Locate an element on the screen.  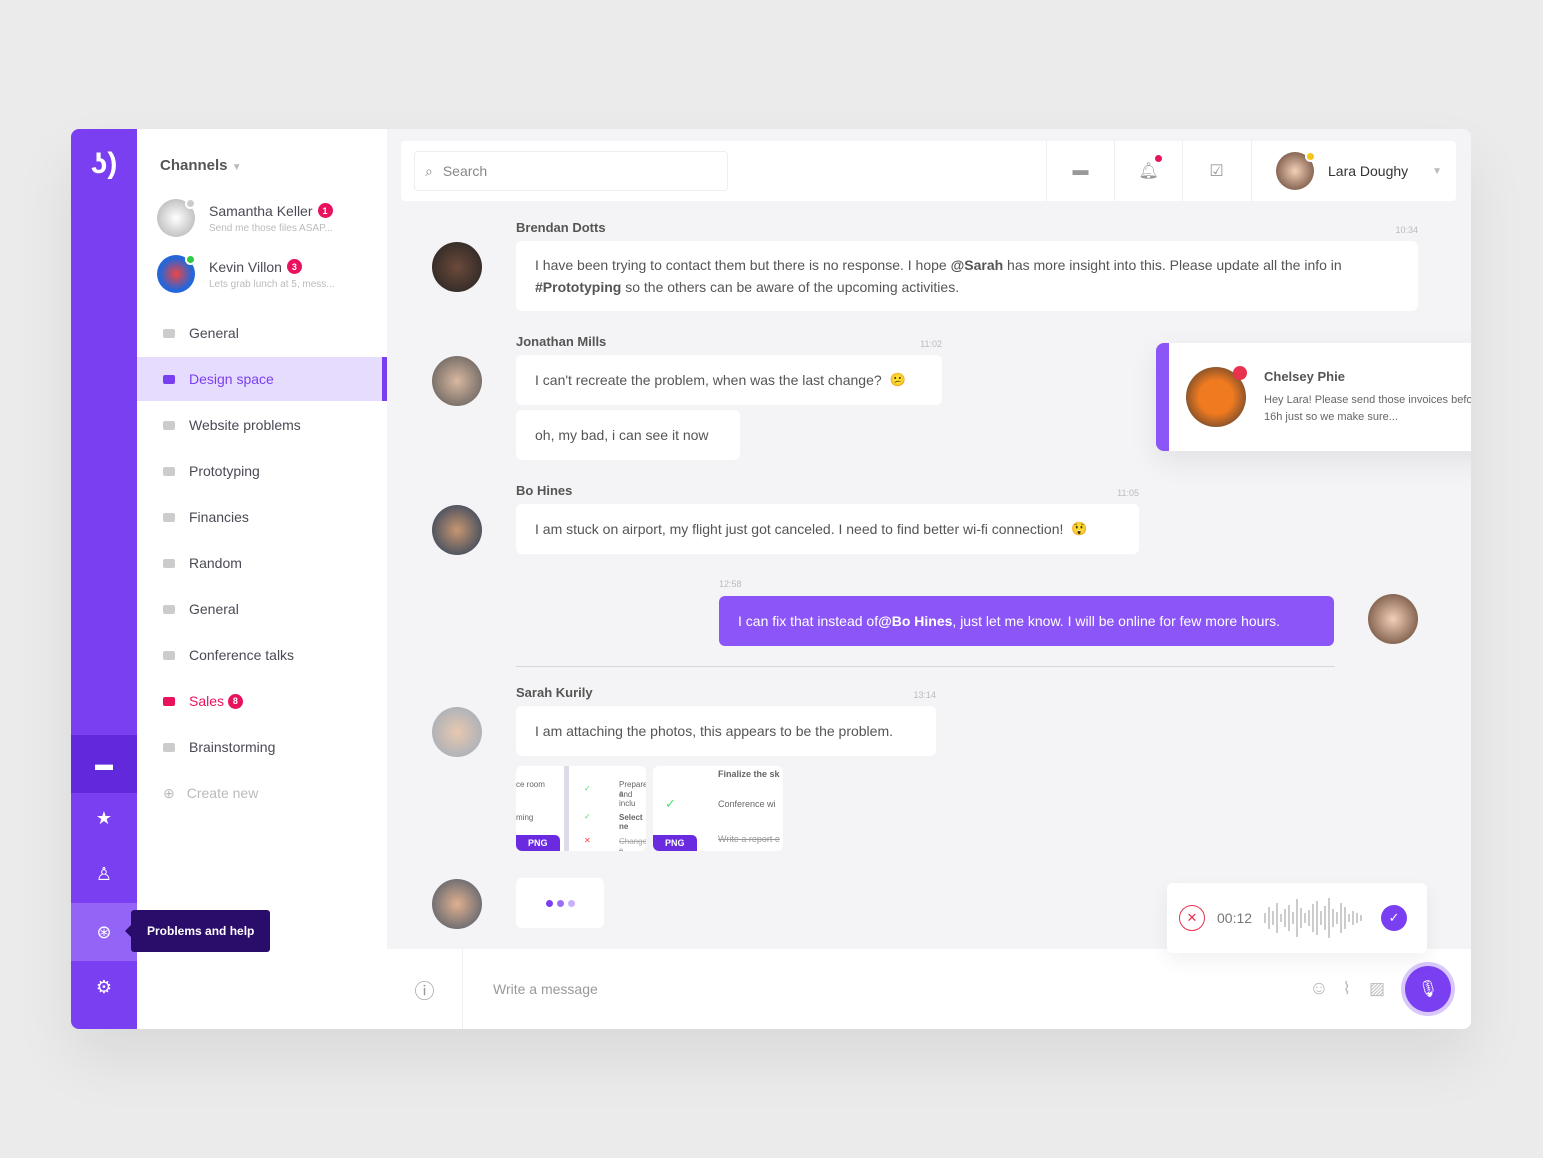
channel-sales: Sales 8 is located at coordinates (262, 701).